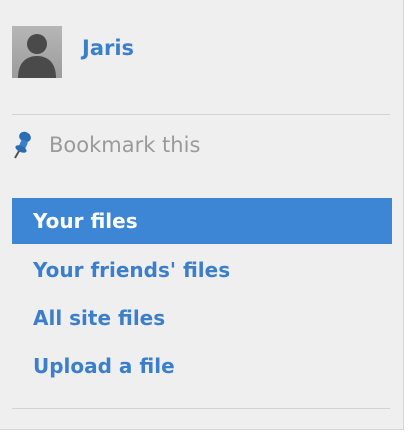 The width and height of the screenshot is (414, 437). Describe the element at coordinates (202, 221) in the screenshot. I see `menu-item-your-files: Your files` at that location.